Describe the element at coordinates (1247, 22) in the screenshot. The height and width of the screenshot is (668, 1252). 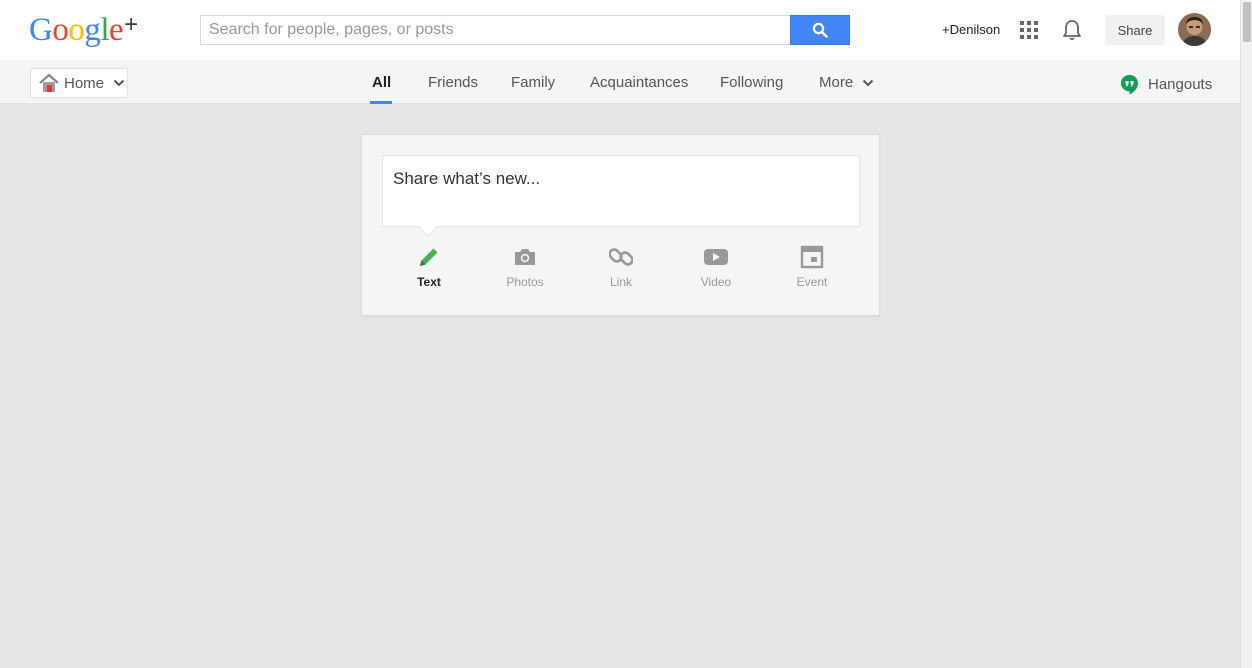
I see `scrollbar-thumb` at that location.